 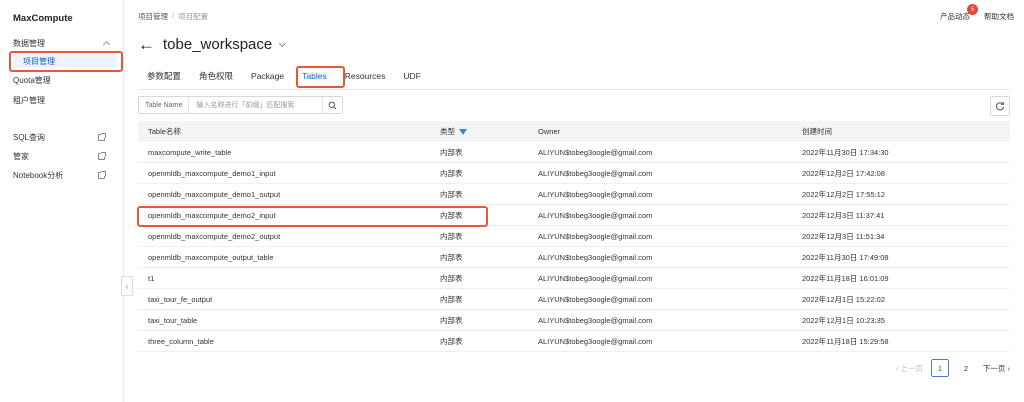 I want to click on tab-parameter-config: 参数配置, so click(x=164, y=76).